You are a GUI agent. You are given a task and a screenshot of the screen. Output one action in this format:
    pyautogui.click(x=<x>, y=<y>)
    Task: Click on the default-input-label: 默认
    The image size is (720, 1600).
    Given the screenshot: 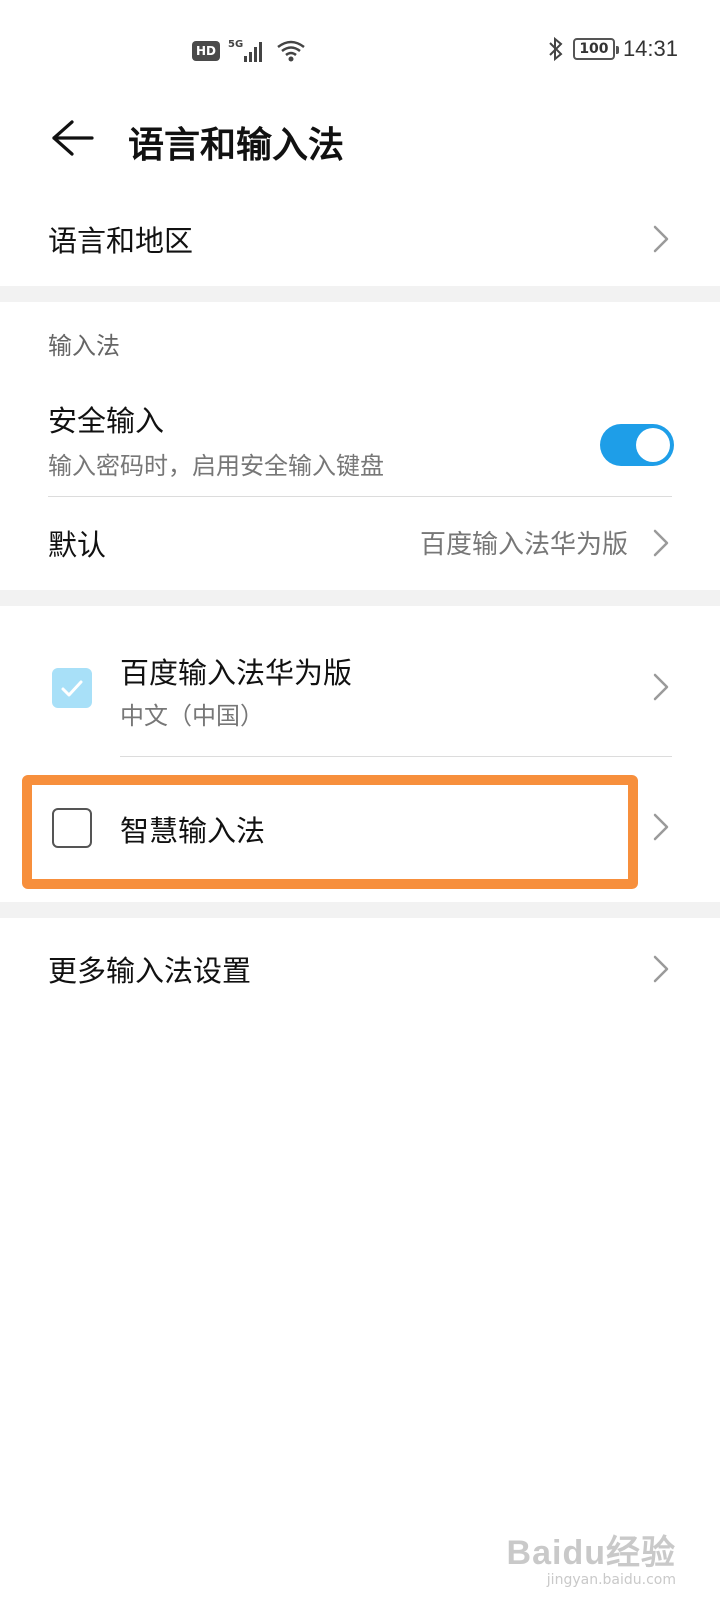 What is the action you would take?
    pyautogui.click(x=77, y=545)
    